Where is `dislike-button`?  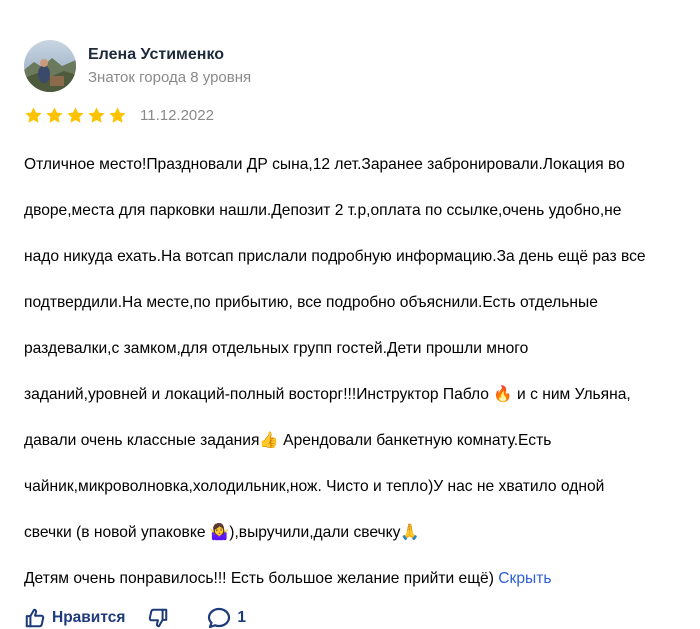 dislike-button is located at coordinates (158, 618).